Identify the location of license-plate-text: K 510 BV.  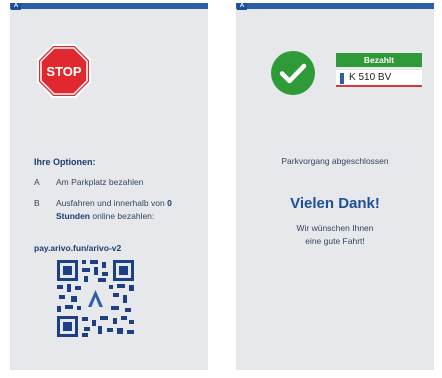
(370, 77).